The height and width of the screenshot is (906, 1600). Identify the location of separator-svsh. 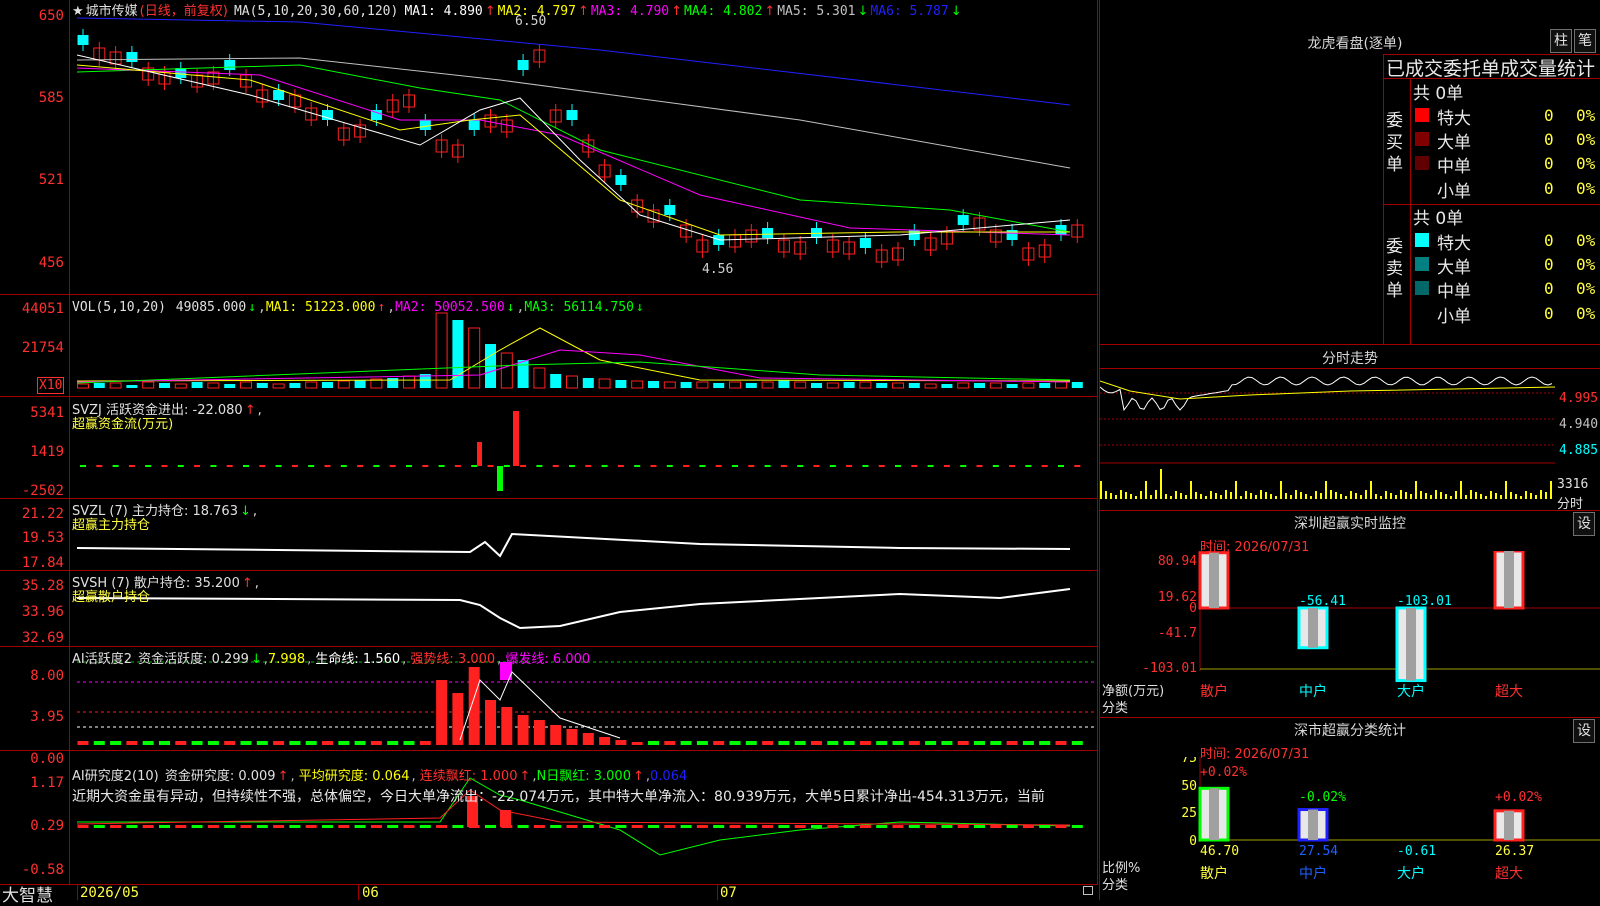
(549, 646).